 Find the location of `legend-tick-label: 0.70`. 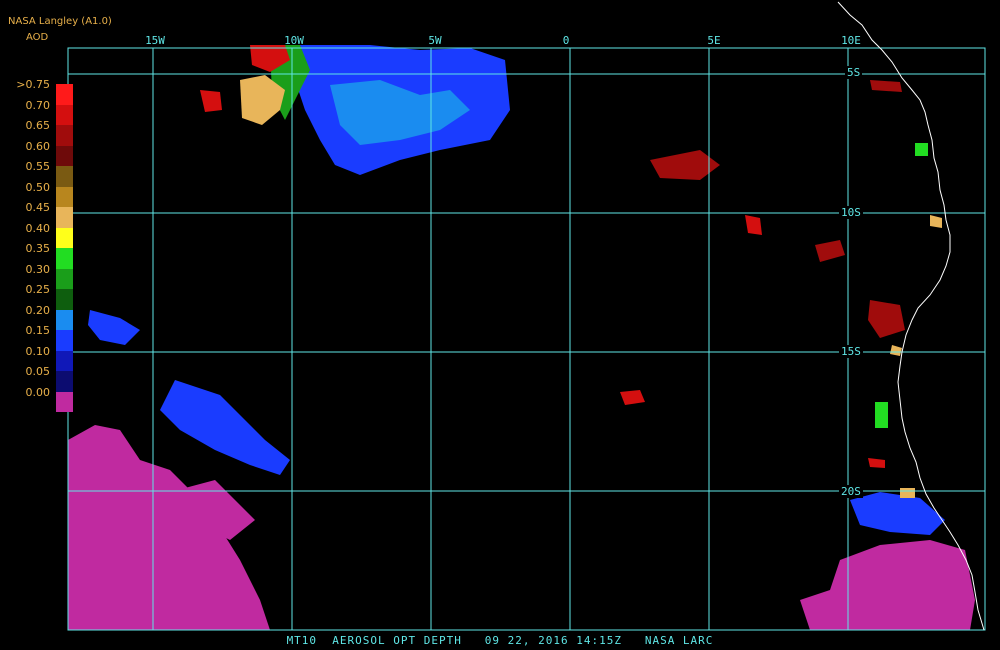

legend-tick-label: 0.70 is located at coordinates (38, 105).